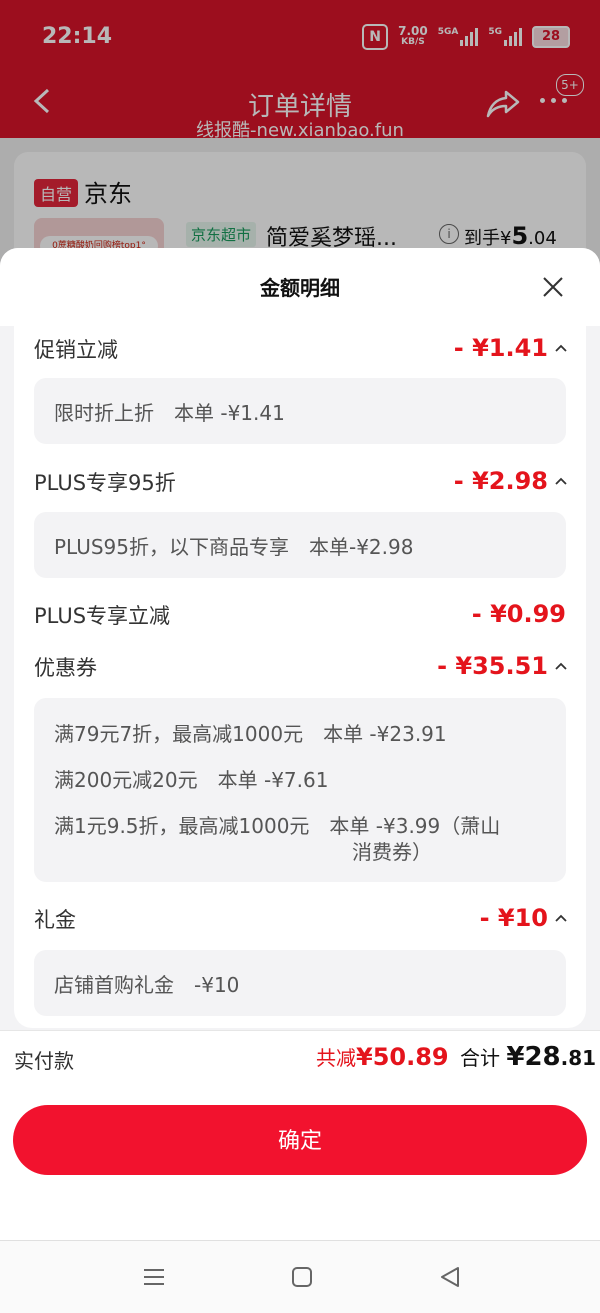  I want to click on plus95-detail: PLUS95折，以下商品专享 本单-¥2.98, so click(234, 547).